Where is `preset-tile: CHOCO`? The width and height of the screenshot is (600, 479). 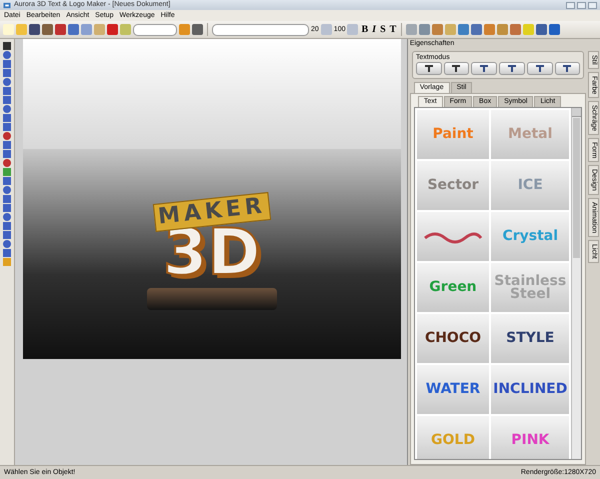 preset-tile: CHOCO is located at coordinates (453, 338).